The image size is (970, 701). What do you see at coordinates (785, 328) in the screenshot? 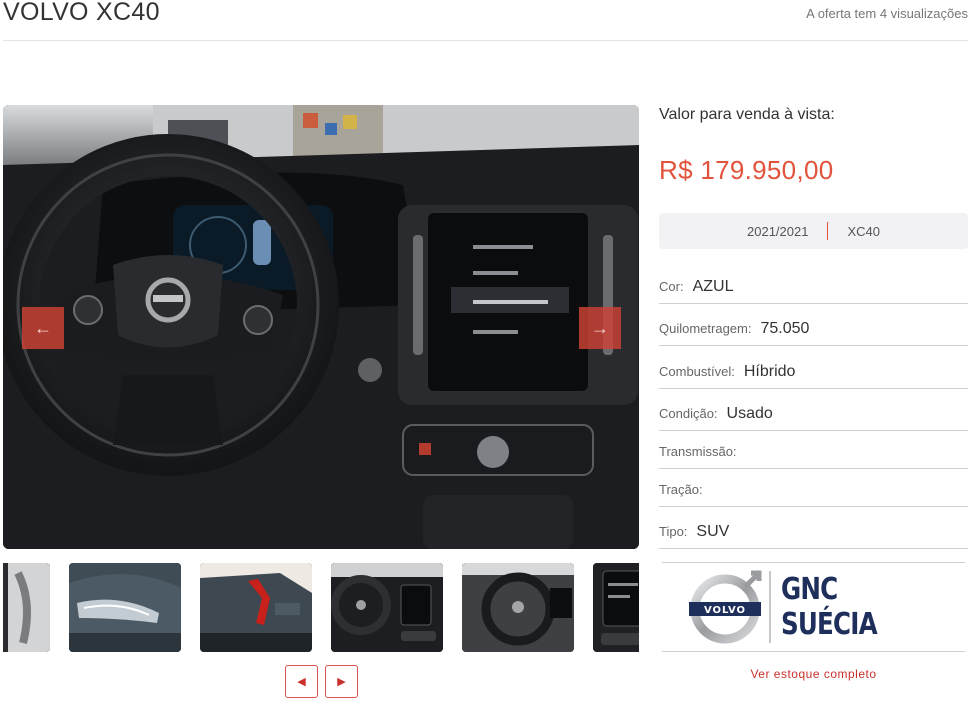
I see `spec-value: 75.050` at bounding box center [785, 328].